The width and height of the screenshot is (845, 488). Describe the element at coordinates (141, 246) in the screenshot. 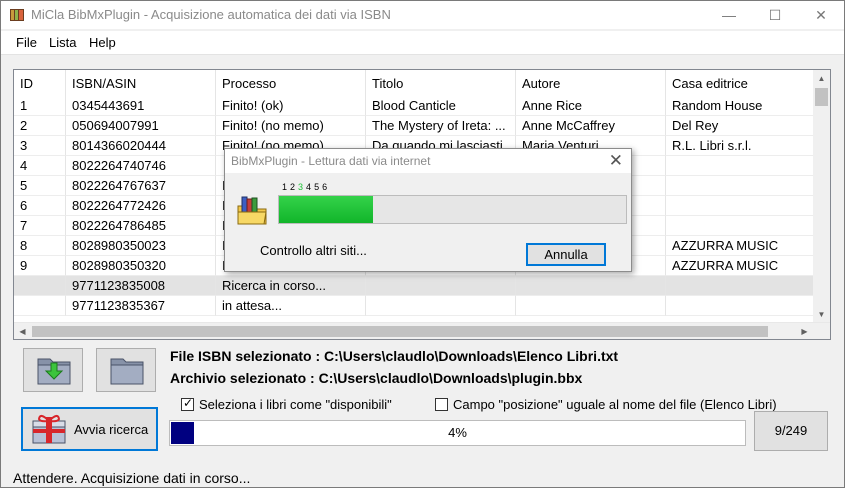

I see `cell-isbn: 8028980350023` at that location.